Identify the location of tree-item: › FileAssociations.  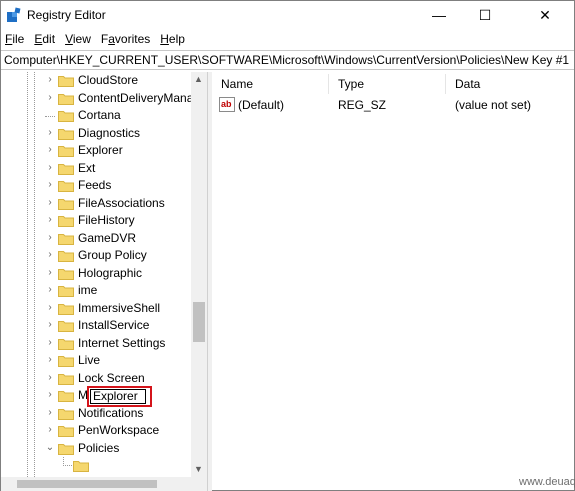
(96, 204).